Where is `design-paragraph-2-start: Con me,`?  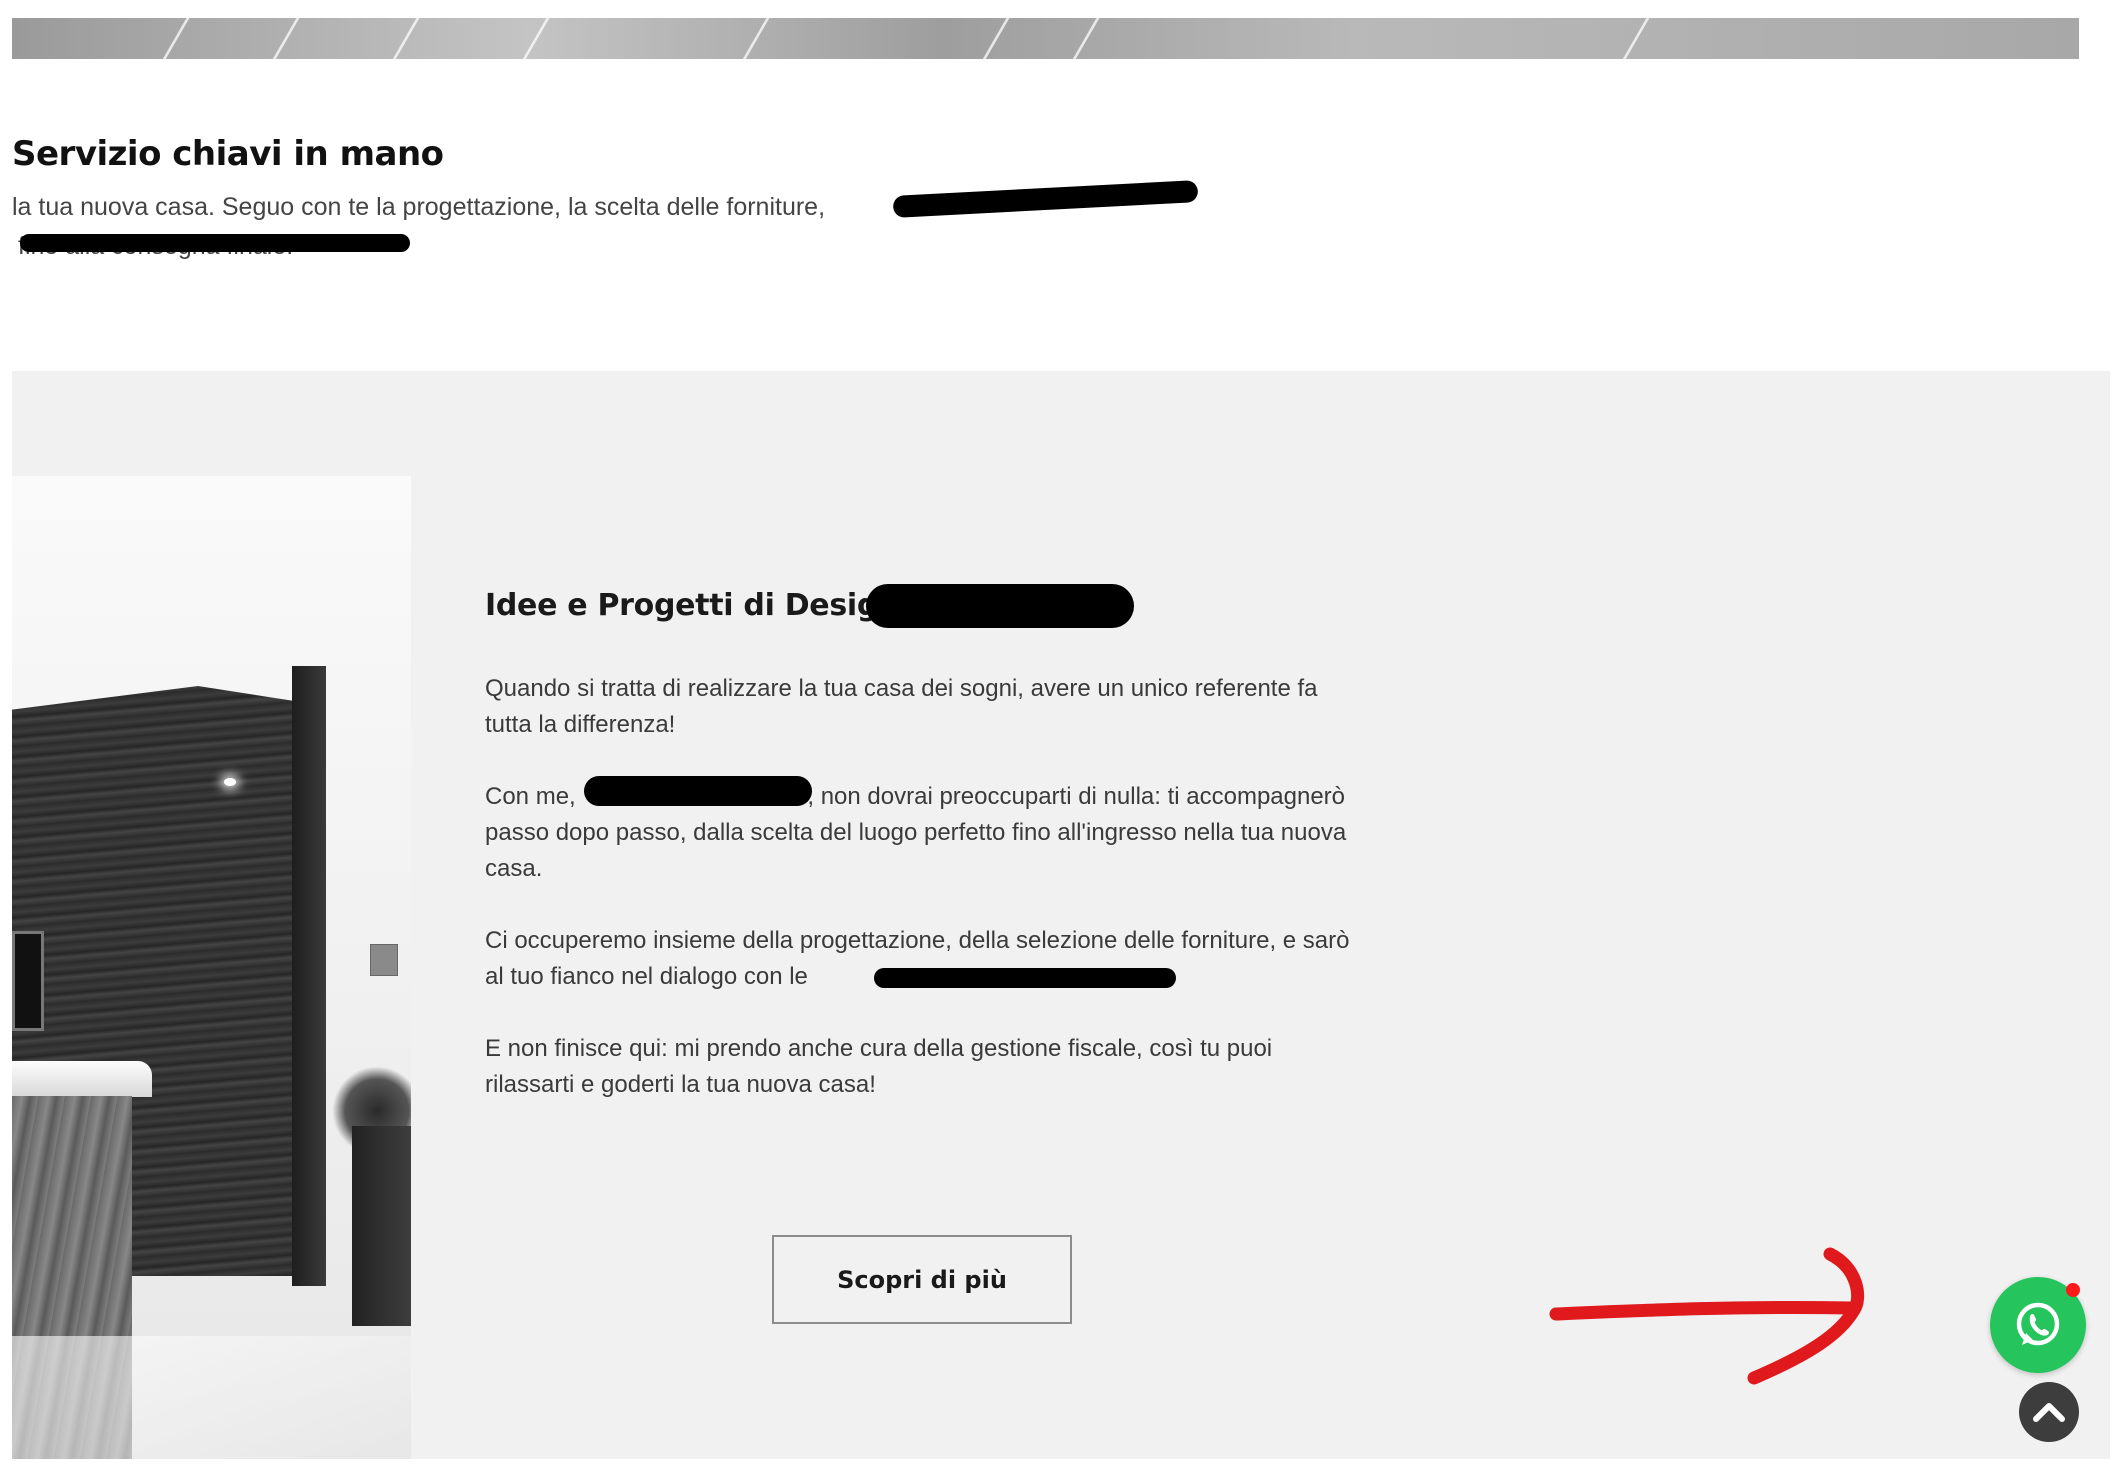
design-paragraph-2-start: Con me, is located at coordinates (530, 796).